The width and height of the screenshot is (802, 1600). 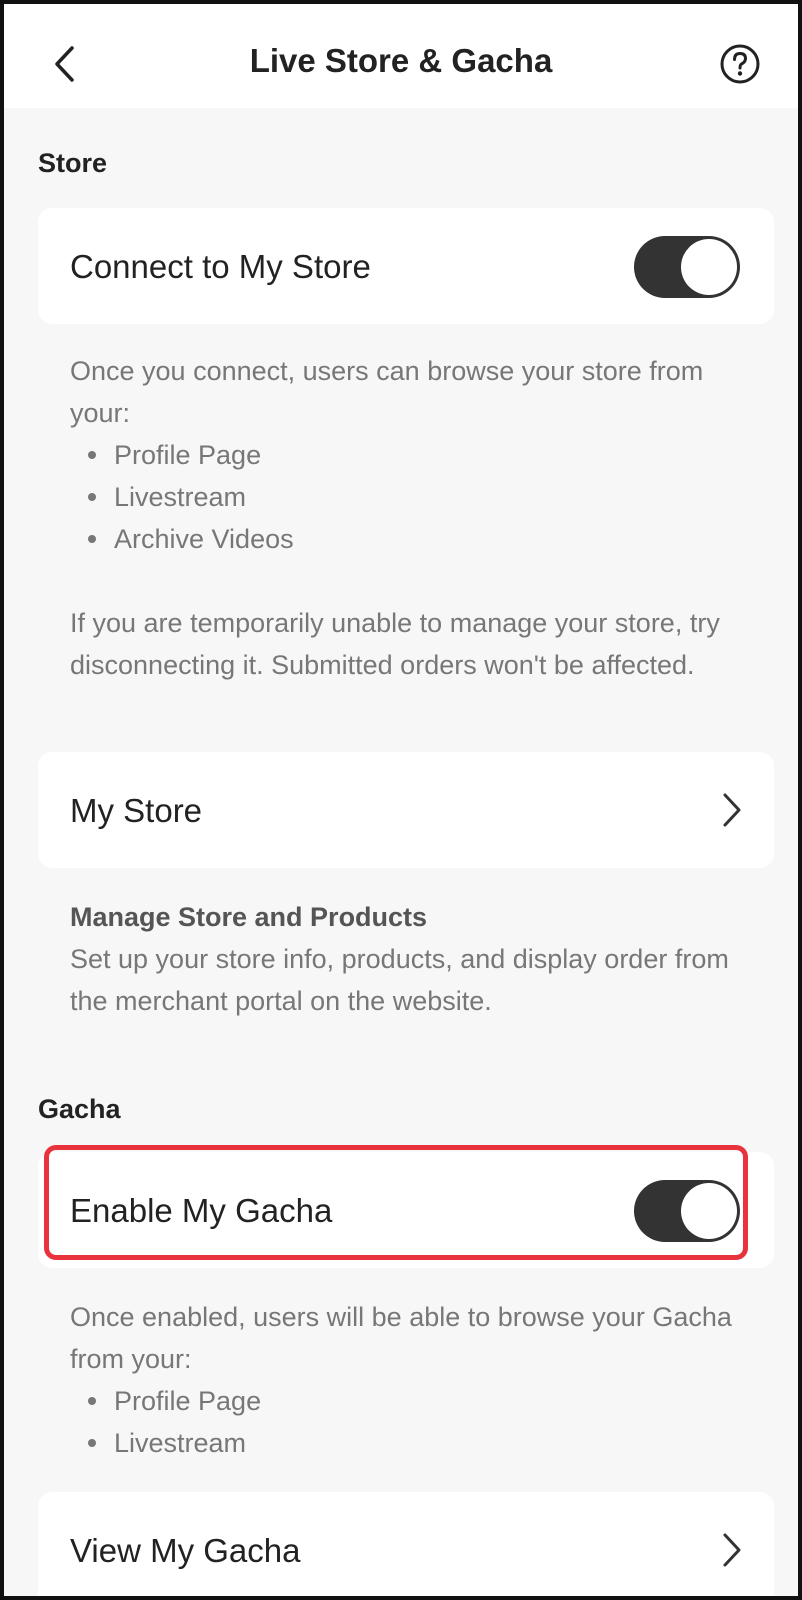 I want to click on enable-gacha-label: Enable My Gacha, so click(x=201, y=1210).